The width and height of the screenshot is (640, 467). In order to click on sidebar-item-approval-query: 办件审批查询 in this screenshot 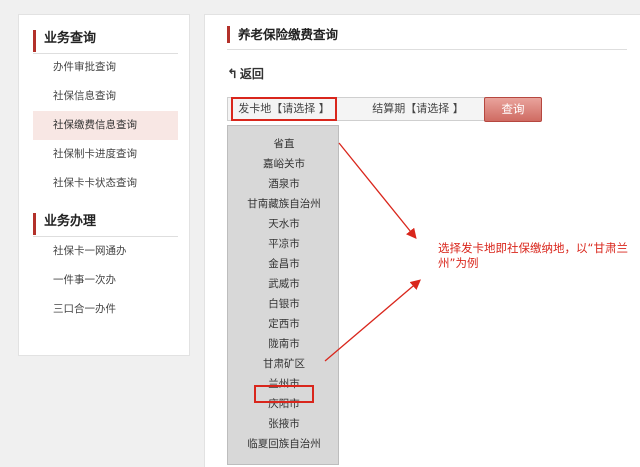, I will do `click(105, 67)`.